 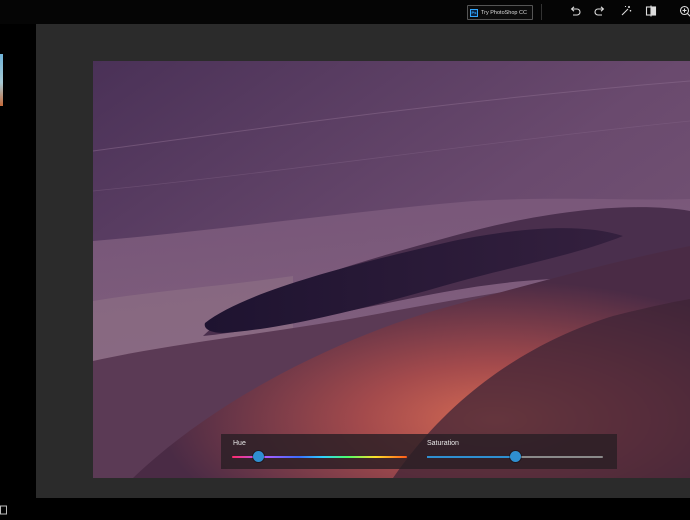 I want to click on saturation-label: Saturation, so click(x=443, y=443).